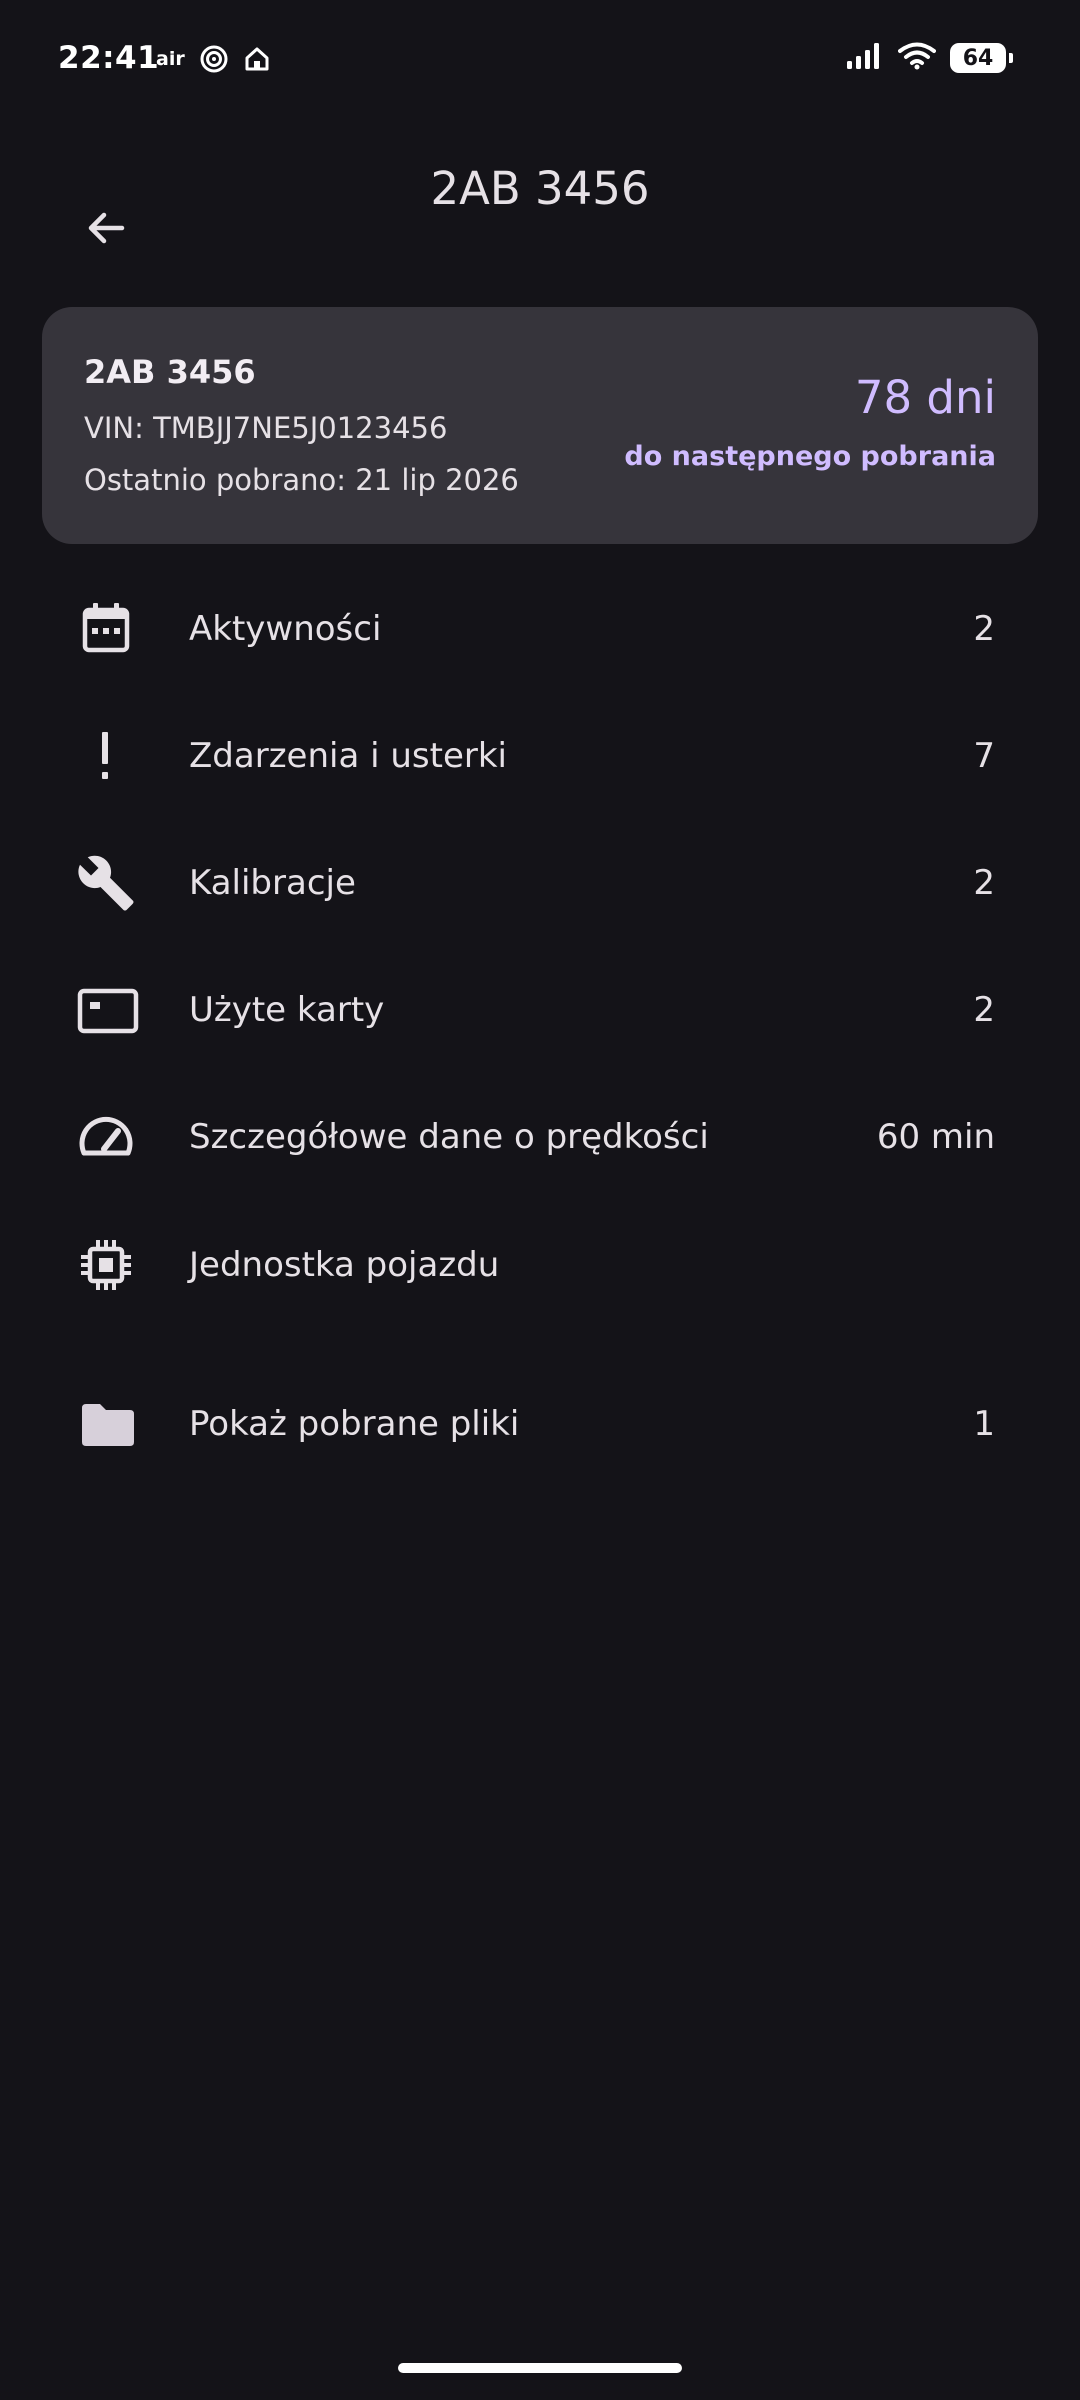 The image size is (1080, 2400). I want to click on battery-icon: 64, so click(981, 58).